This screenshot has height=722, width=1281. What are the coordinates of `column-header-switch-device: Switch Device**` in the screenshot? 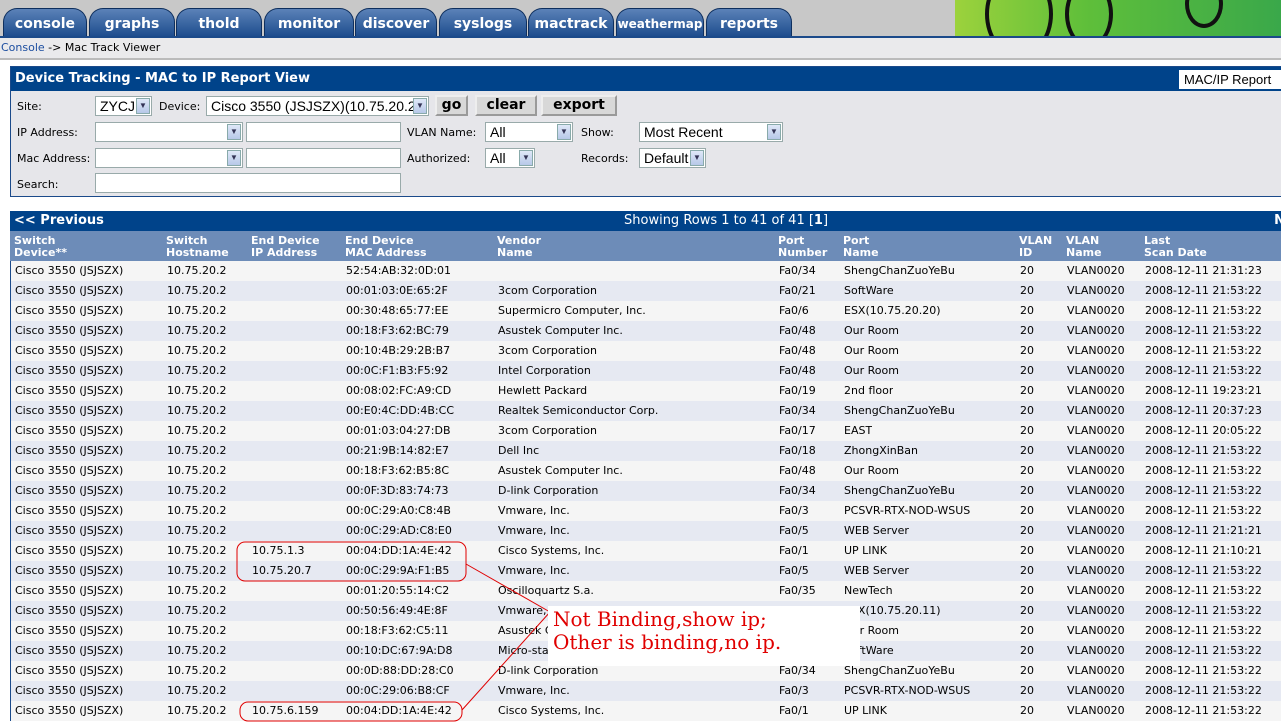 It's located at (40, 247).